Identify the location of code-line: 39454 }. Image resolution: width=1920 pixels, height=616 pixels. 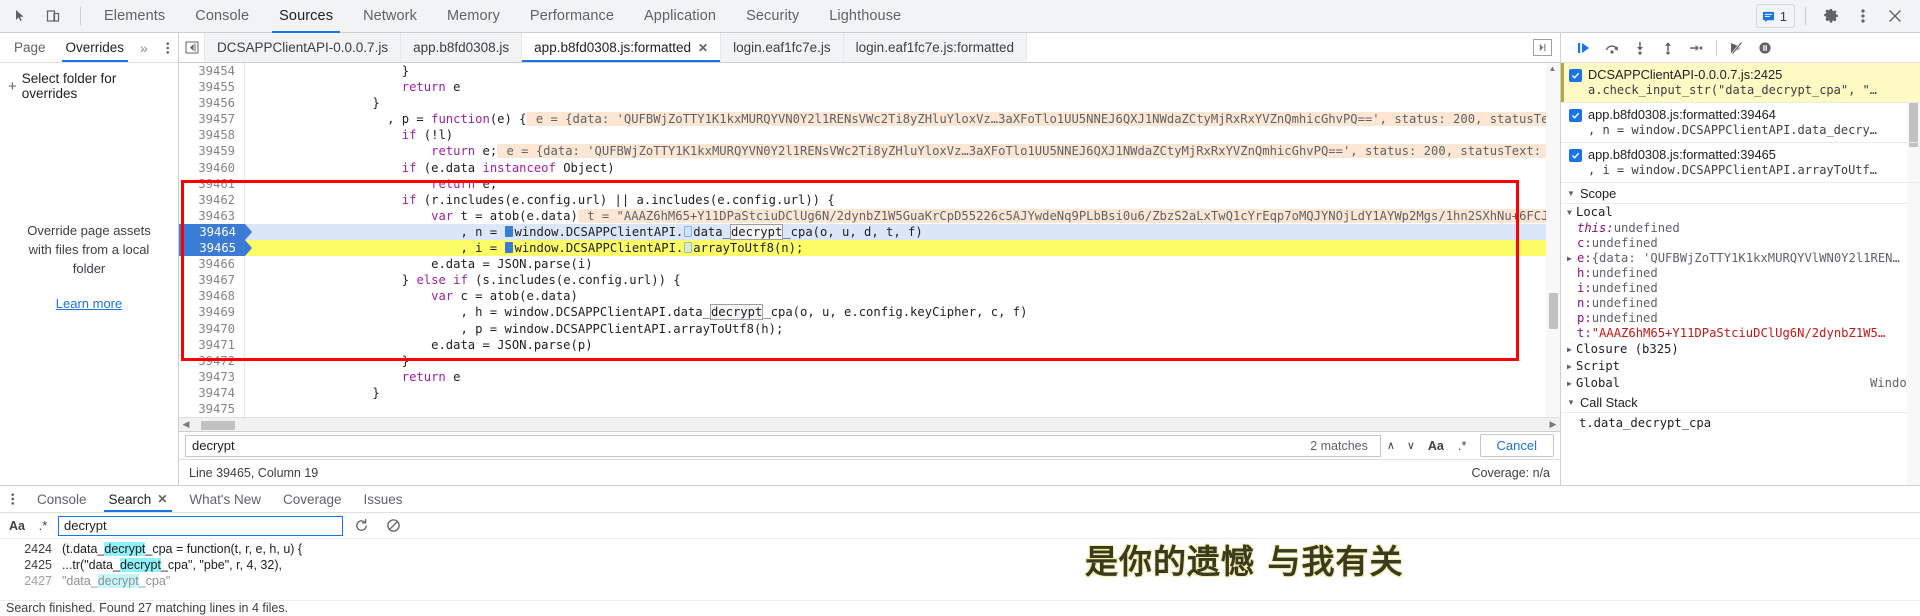
(869, 71).